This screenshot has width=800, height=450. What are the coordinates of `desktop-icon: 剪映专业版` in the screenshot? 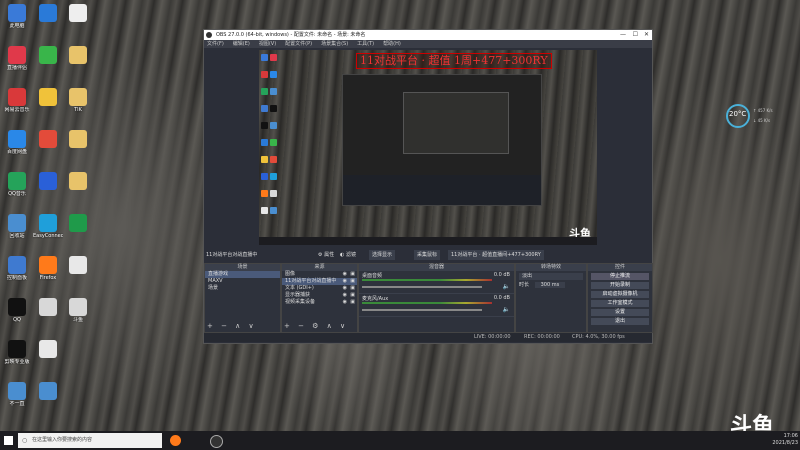 It's located at (17, 352).